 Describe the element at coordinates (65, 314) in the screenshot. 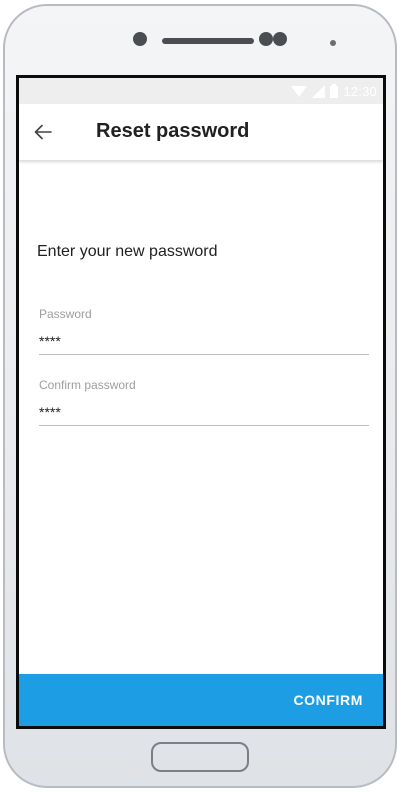

I see `password-label: Password` at that location.